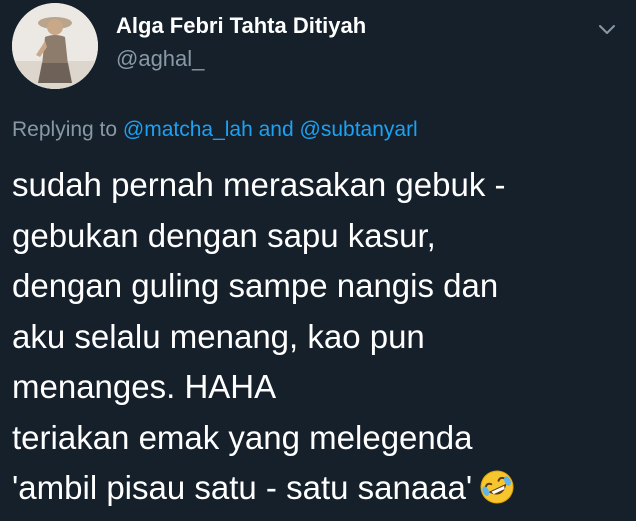 The width and height of the screenshot is (636, 521). Describe the element at coordinates (224, 235) in the screenshot. I see `tweet-line: gebukan dengan sapu kasur,` at that location.